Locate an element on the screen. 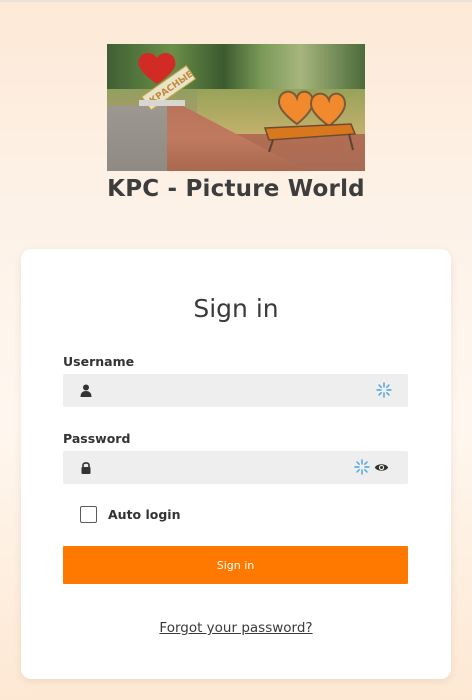 Image resolution: width=472 pixels, height=700 pixels. password-input is located at coordinates (234, 467).